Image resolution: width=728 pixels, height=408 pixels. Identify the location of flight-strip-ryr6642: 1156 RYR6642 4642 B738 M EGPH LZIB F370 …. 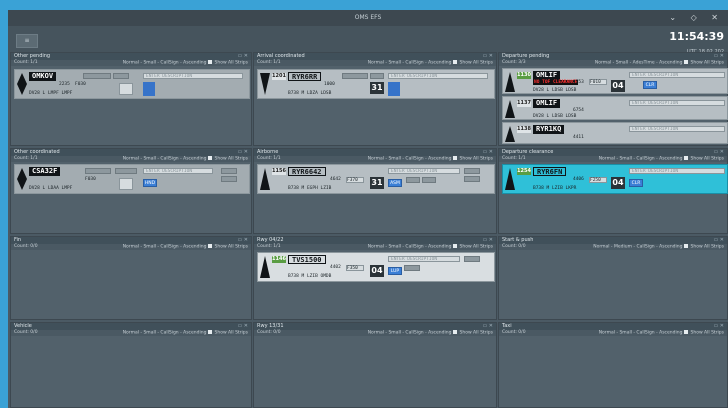
(376, 179).